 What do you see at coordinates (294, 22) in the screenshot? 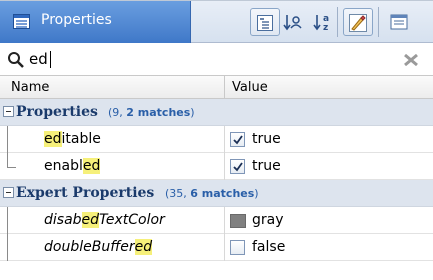
I see `sort-by-category-button` at bounding box center [294, 22].